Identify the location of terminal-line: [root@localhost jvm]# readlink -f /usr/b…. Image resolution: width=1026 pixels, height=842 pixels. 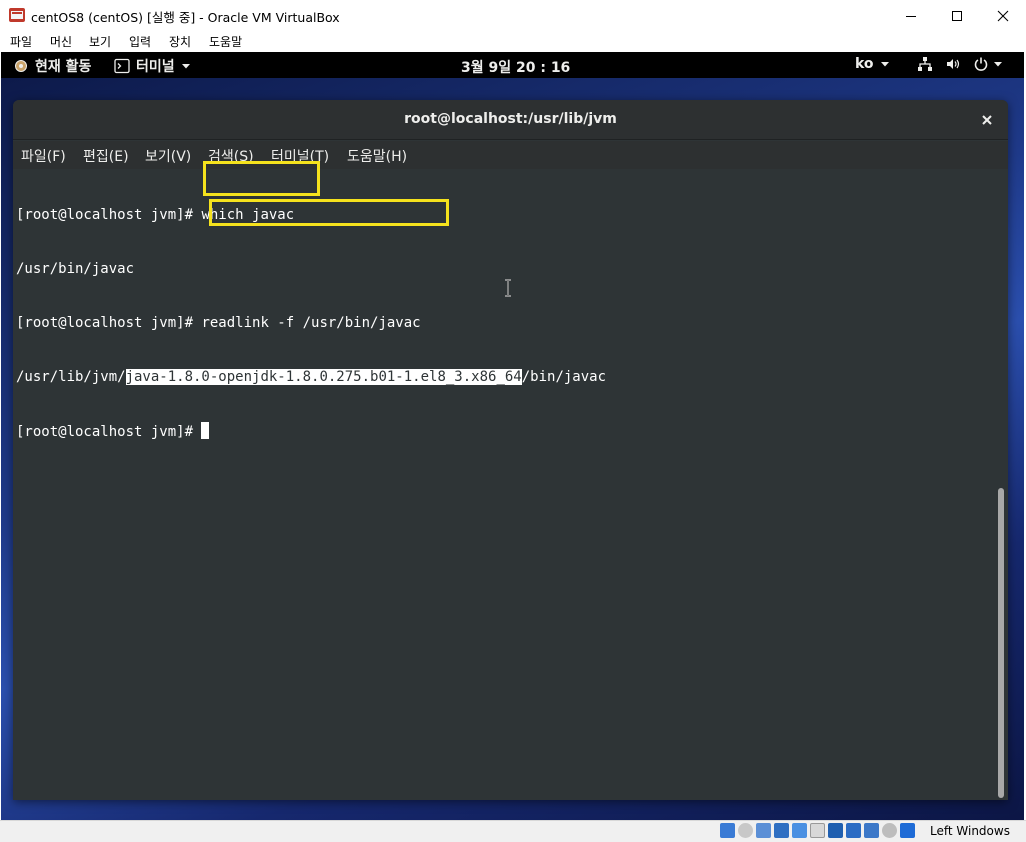
(311, 323).